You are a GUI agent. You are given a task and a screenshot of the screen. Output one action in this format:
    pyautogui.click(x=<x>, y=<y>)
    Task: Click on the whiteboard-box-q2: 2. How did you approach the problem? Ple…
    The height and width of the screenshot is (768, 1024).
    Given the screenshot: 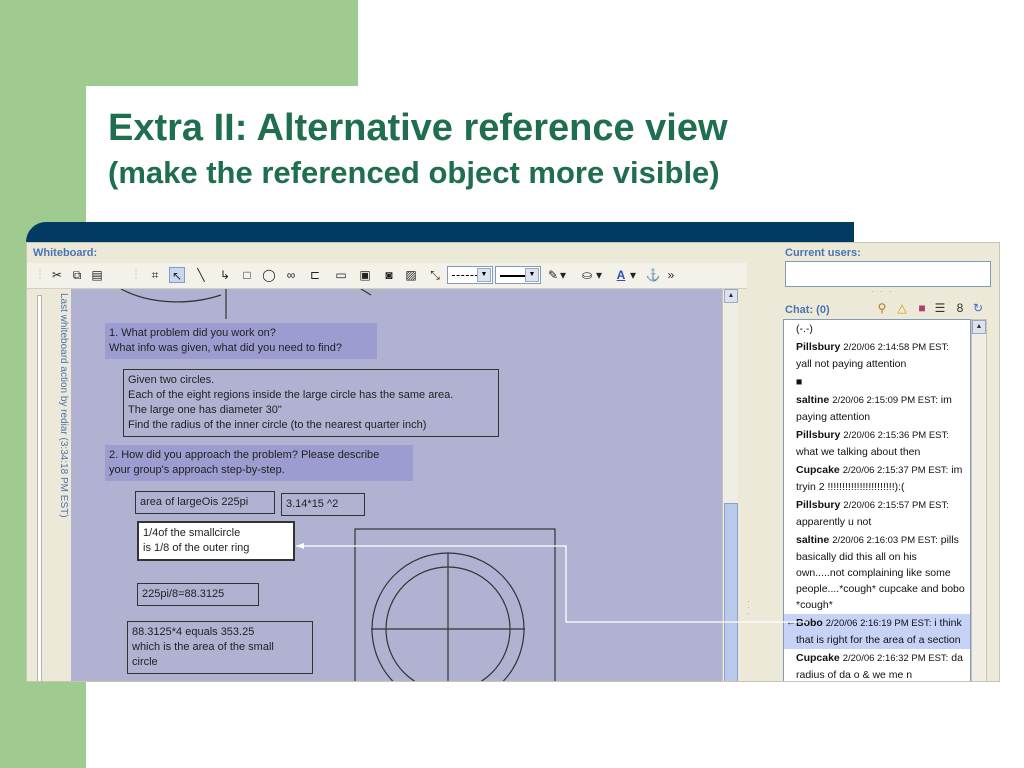 What is the action you would take?
    pyautogui.click(x=259, y=463)
    